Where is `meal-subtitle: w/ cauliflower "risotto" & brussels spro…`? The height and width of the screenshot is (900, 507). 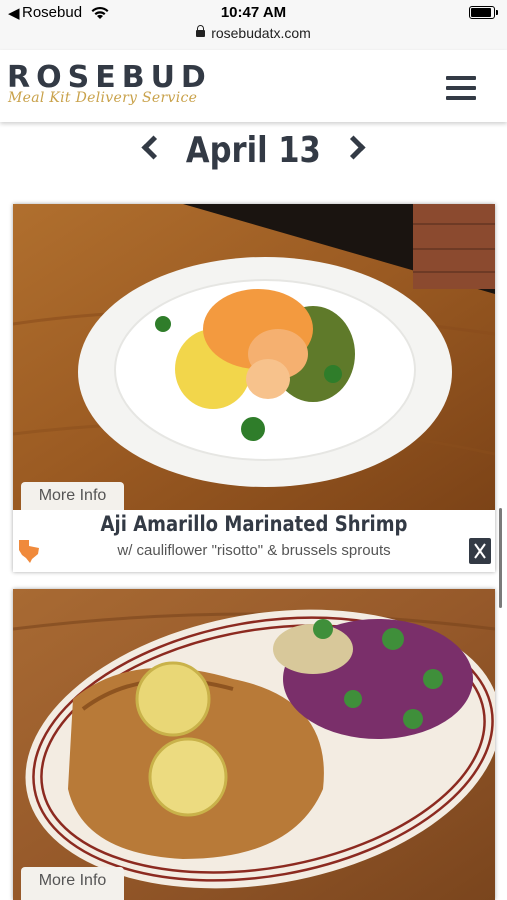 meal-subtitle: w/ cauliflower "risotto" & brussels spro… is located at coordinates (254, 550).